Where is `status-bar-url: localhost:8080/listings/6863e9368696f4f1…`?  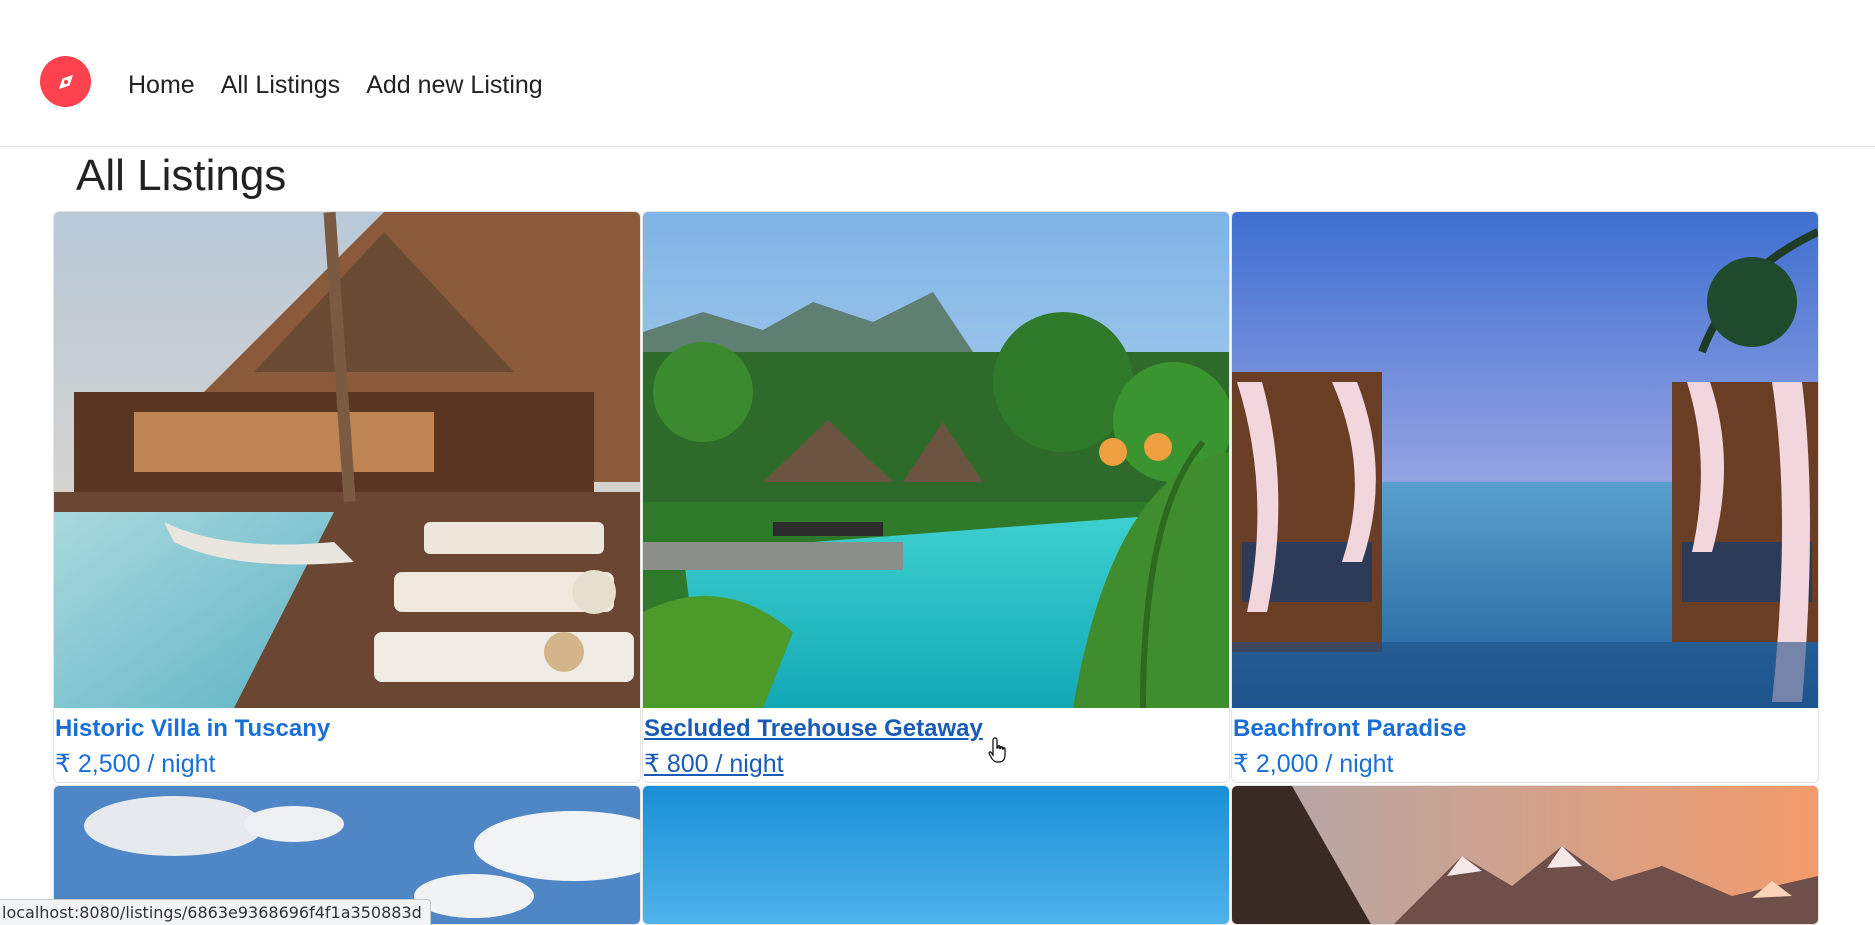
status-bar-url: localhost:8080/listings/6863e9368696f4f1… is located at coordinates (215, 912).